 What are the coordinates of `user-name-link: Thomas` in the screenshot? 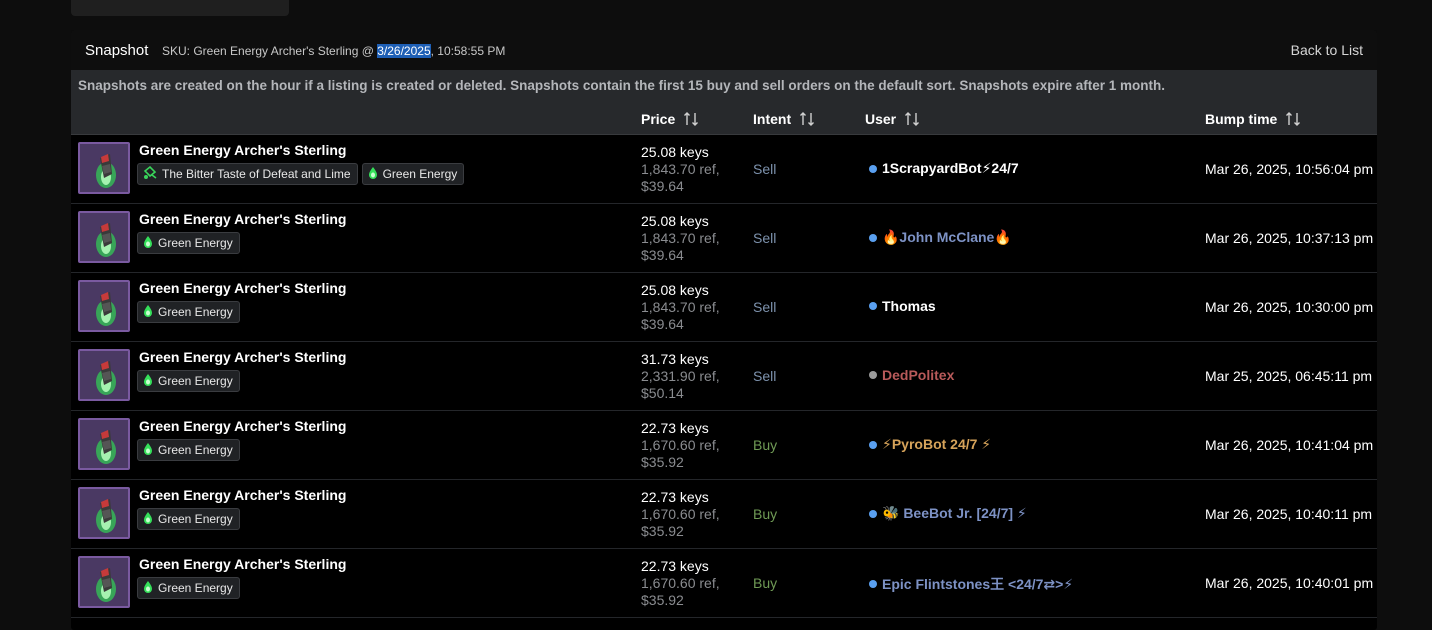 It's located at (909, 306).